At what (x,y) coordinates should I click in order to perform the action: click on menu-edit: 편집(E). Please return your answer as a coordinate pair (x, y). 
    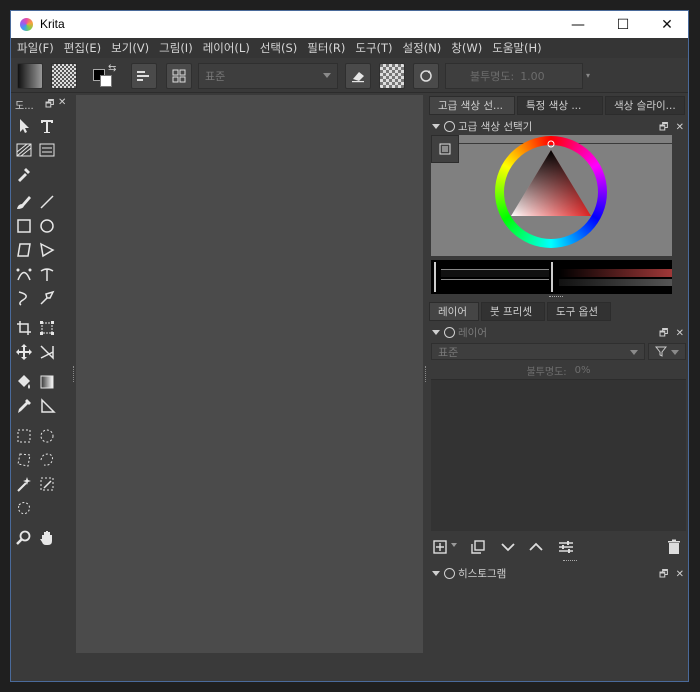
    Looking at the image, I should click on (82, 48).